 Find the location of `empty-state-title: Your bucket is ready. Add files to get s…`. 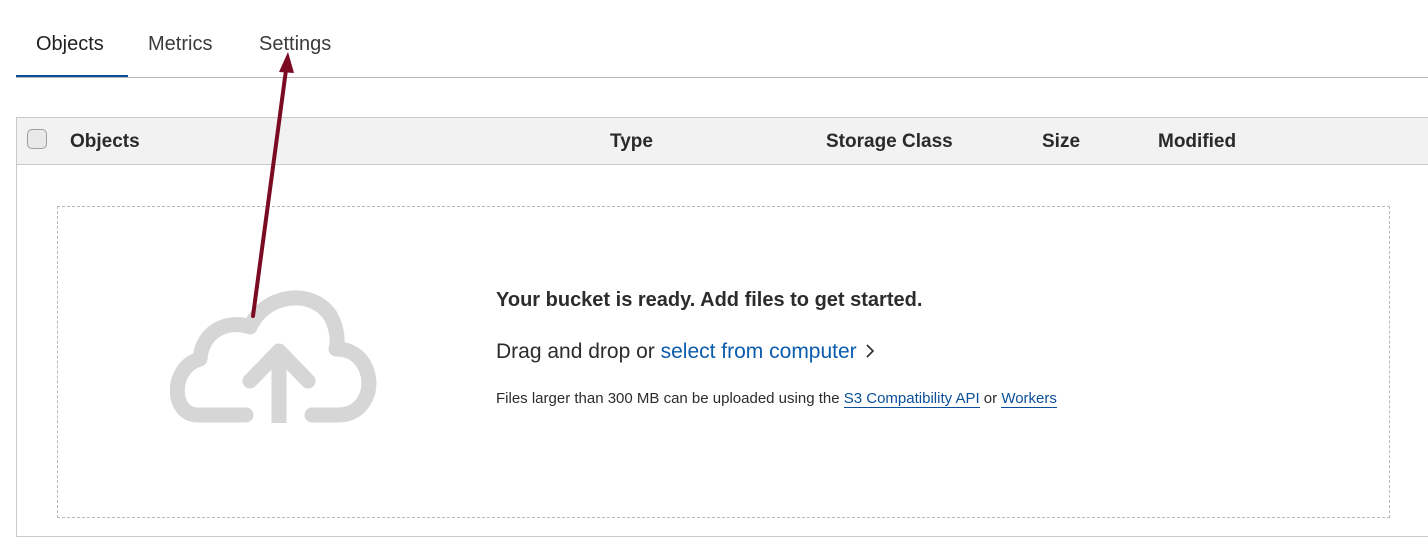

empty-state-title: Your bucket is ready. Add files to get s… is located at coordinates (709, 300).